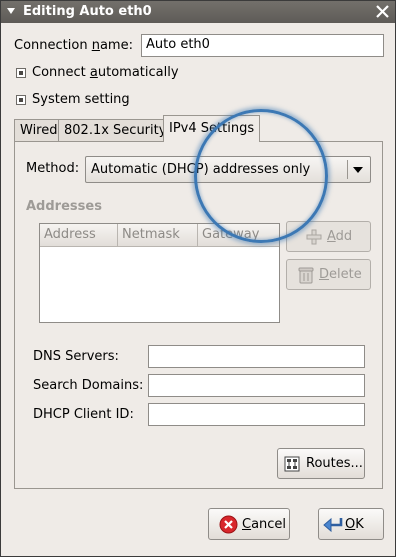 The height and width of the screenshot is (557, 396). What do you see at coordinates (358, 170) in the screenshot?
I see `chevron-down-icon` at bounding box center [358, 170].